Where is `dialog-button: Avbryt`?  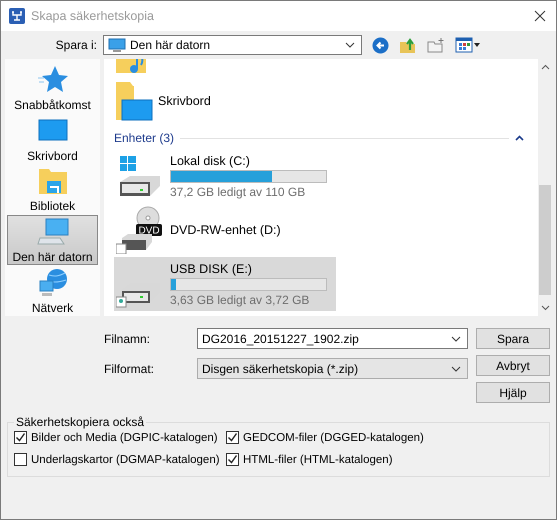
dialog-button: Avbryt is located at coordinates (513, 365).